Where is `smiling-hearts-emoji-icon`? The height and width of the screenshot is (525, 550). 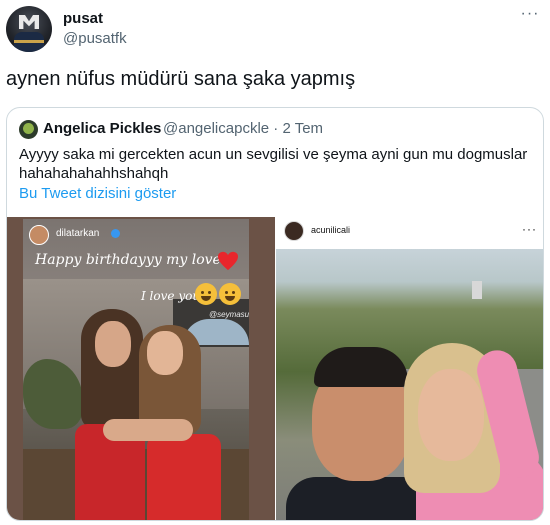
smiling-hearts-emoji-icon is located at coordinates (206, 294).